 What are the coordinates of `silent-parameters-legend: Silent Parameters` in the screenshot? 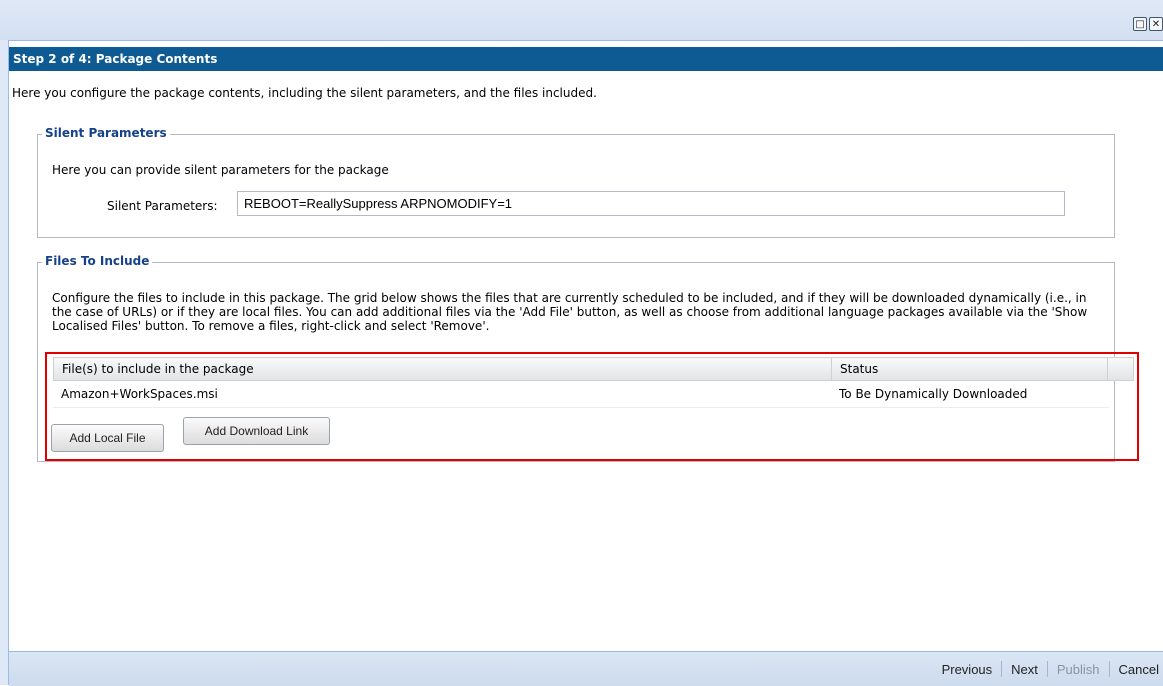 It's located at (106, 133).